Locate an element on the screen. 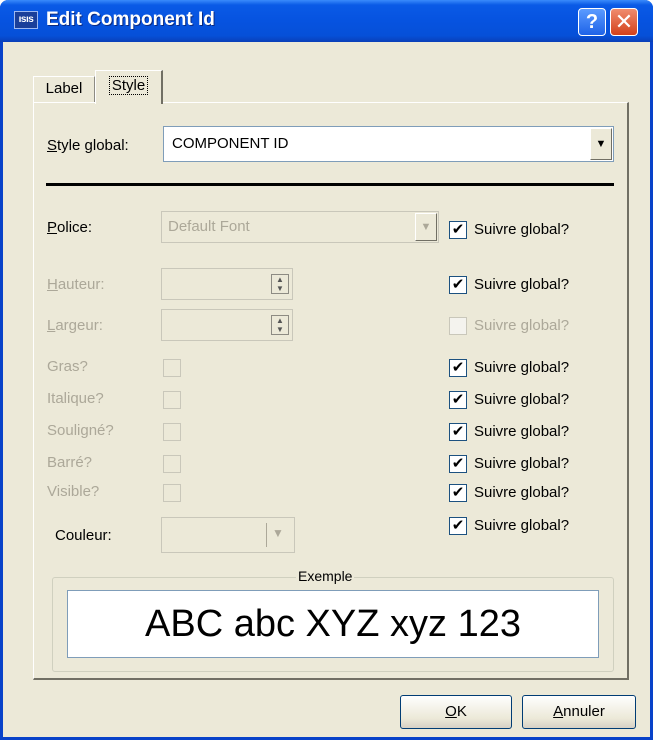  separator-line is located at coordinates (330, 184).